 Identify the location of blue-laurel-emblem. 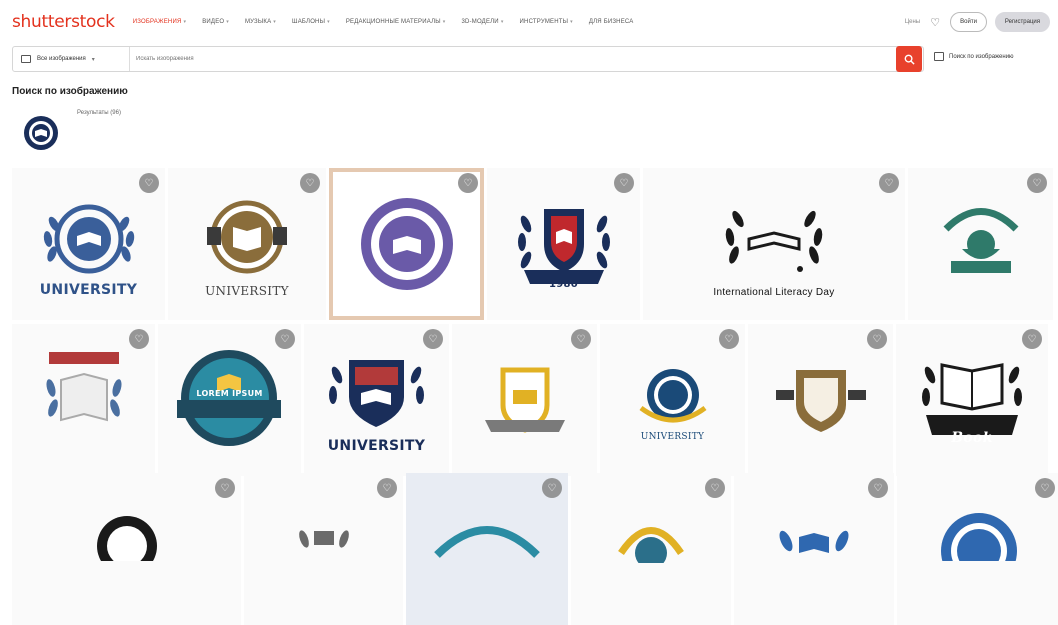
(814, 541).